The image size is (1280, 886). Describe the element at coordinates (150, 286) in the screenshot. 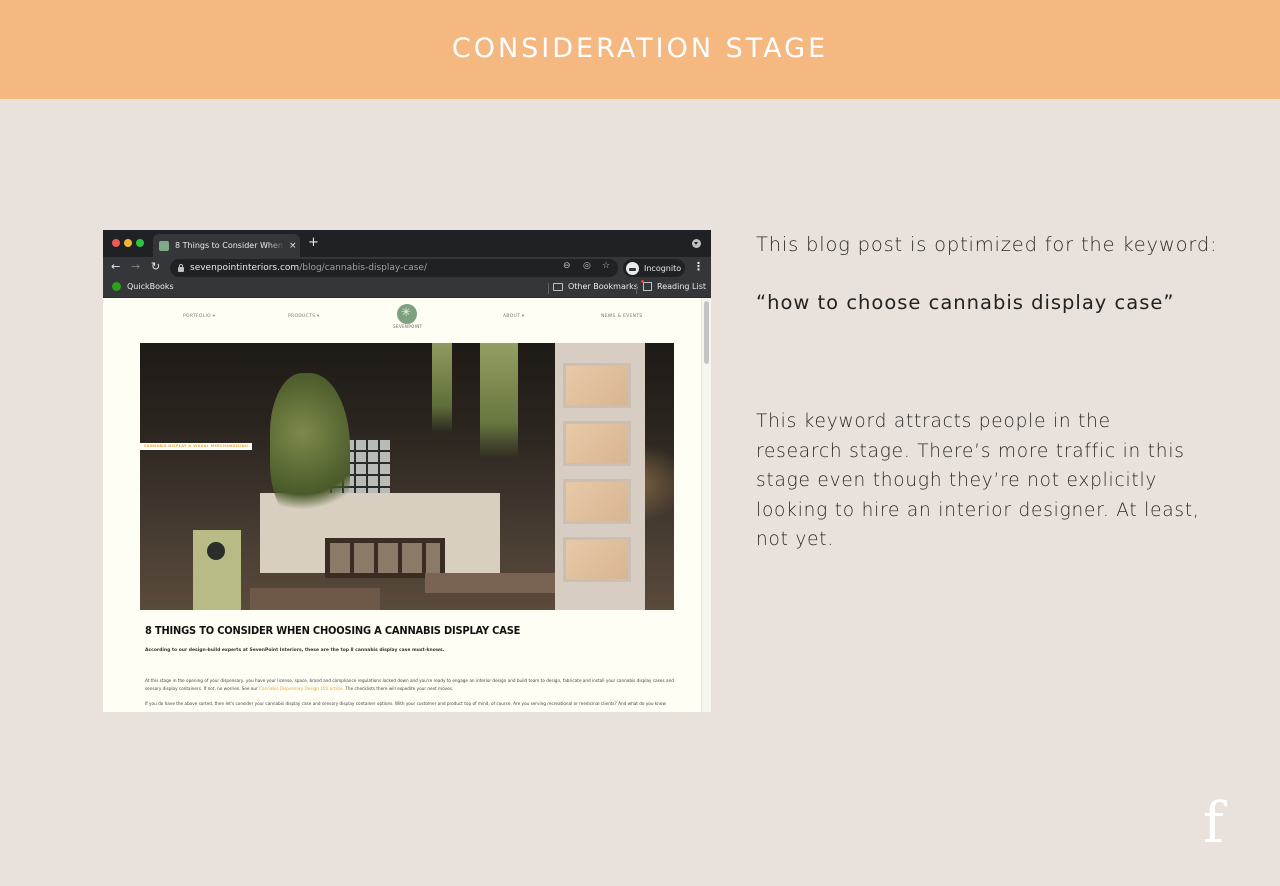

I see `bookmark-label: QuickBooks` at that location.